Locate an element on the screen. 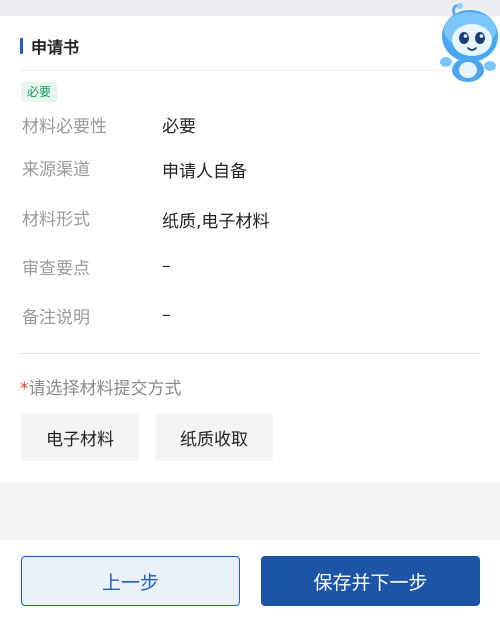  submit-method-label: 请选择材料提交方式 is located at coordinates (105, 389).